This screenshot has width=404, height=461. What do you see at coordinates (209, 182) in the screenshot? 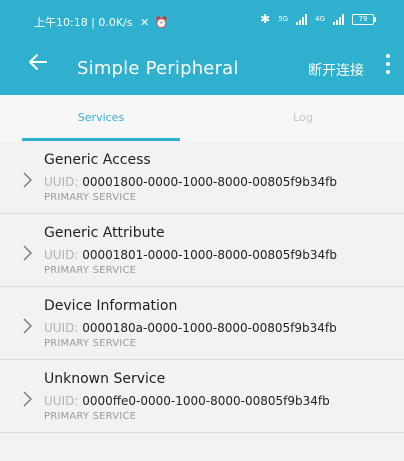
I see `service-uuid: 00001800-0000-1000-8000-00805f9b34fb` at bounding box center [209, 182].